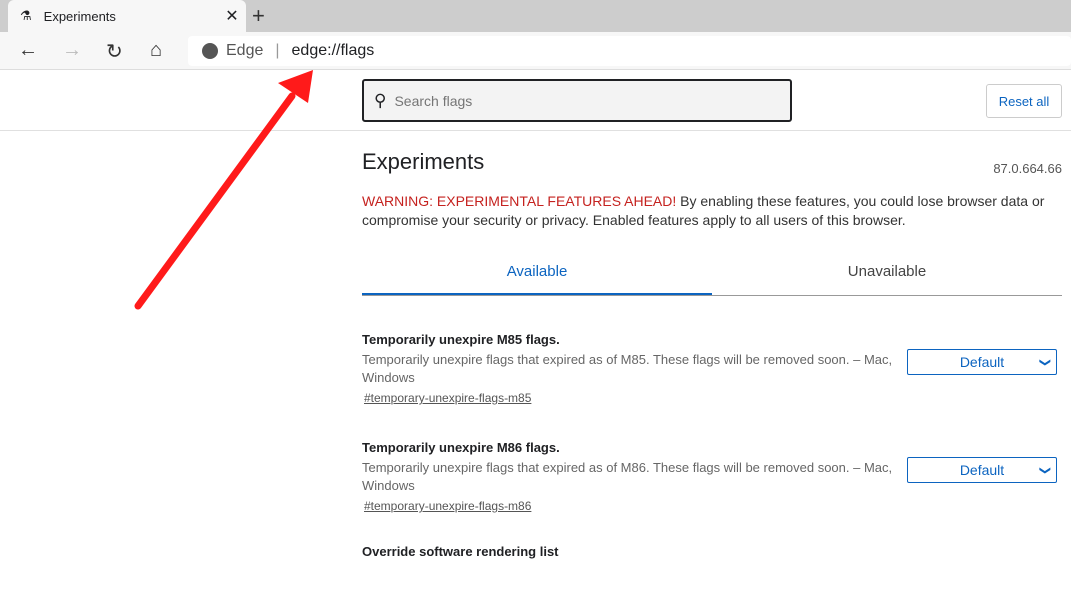  I want to click on tab-available: Available, so click(537, 275).